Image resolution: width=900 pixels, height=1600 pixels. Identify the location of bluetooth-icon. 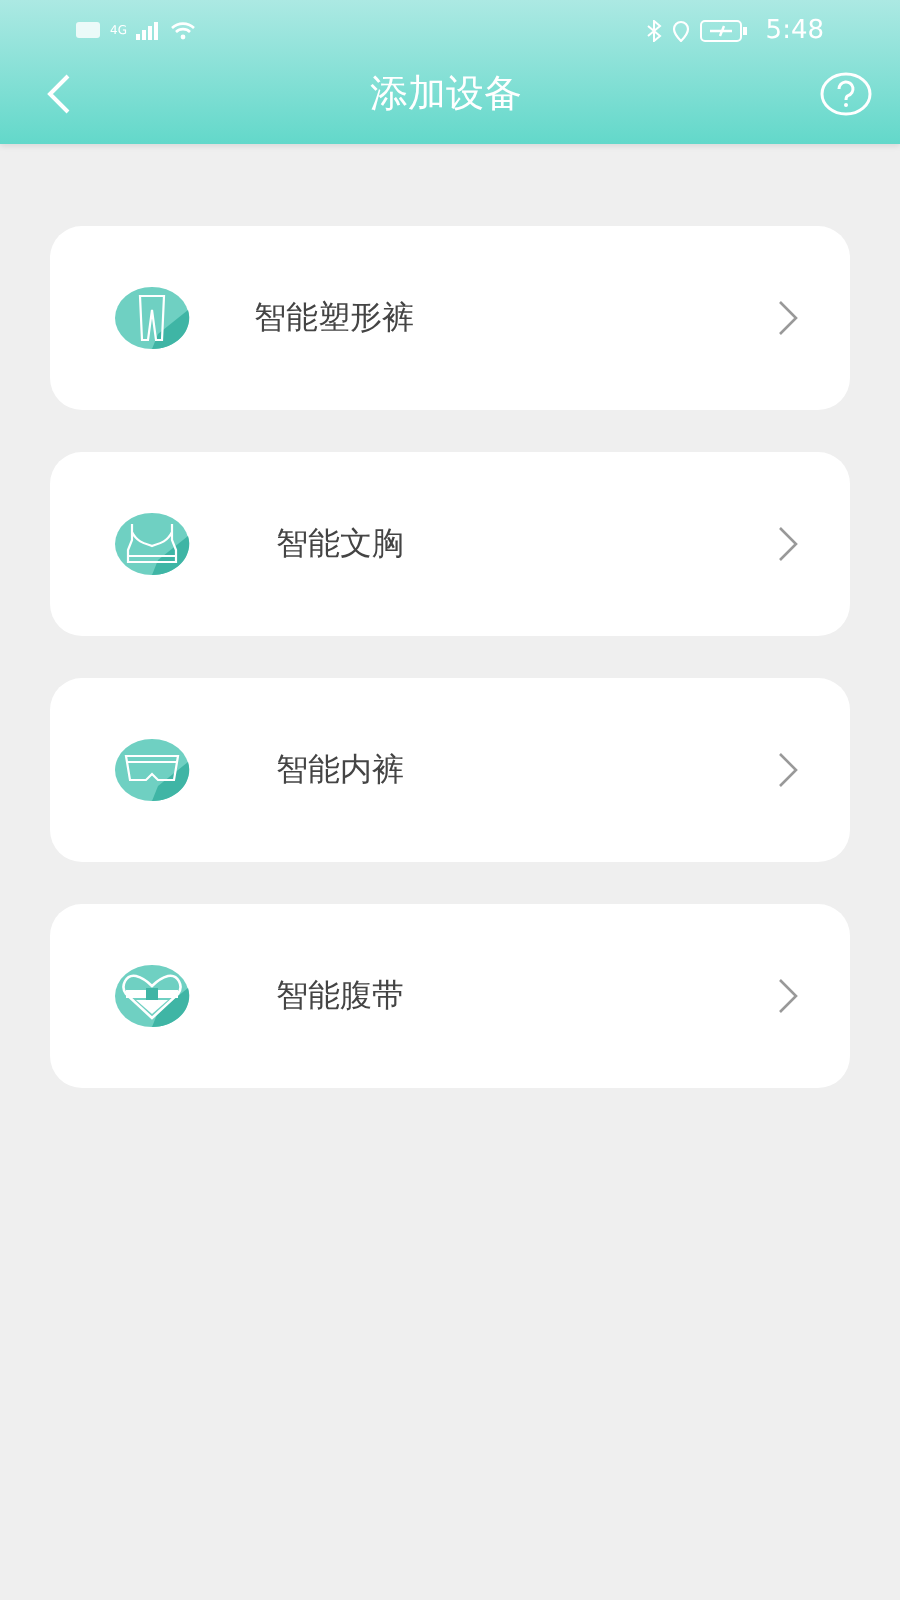
(653, 30).